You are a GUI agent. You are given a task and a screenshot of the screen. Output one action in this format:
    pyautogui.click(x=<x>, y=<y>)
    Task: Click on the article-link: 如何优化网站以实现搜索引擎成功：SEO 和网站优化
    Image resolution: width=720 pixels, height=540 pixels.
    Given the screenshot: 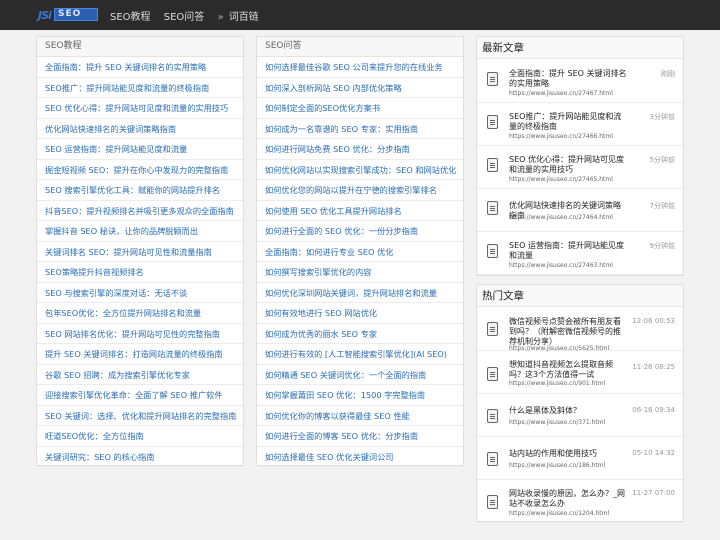 What is the action you would take?
    pyautogui.click(x=360, y=170)
    